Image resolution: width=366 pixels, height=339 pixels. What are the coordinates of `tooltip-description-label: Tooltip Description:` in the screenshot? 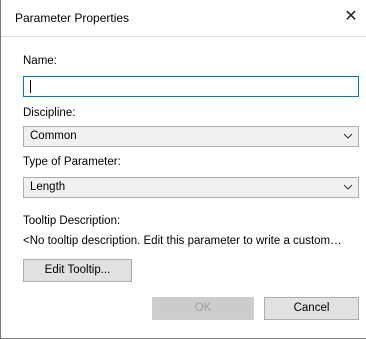 It's located at (72, 221).